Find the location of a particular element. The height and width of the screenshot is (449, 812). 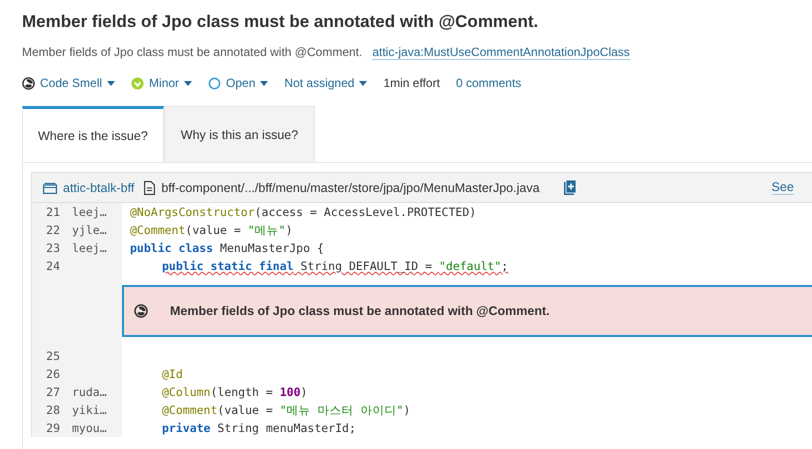

file-path: bff-component/.../bff/menu/master/store/jpa/jpo/MenuMasterJpo.java is located at coordinates (350, 187).